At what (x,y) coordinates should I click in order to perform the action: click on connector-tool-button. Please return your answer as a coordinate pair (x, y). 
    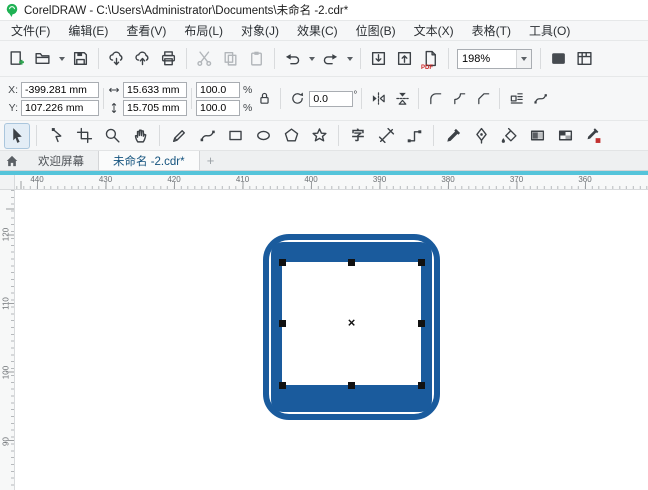
    Looking at the image, I should click on (414, 136).